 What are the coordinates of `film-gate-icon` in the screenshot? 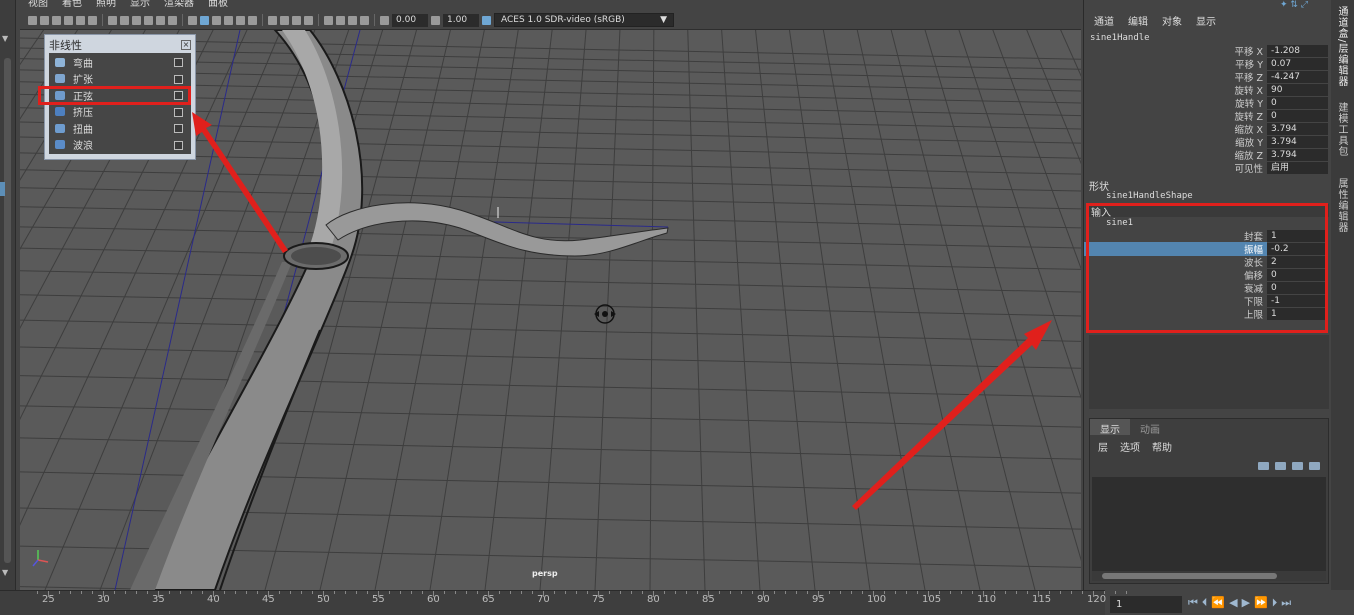 It's located at (124, 20).